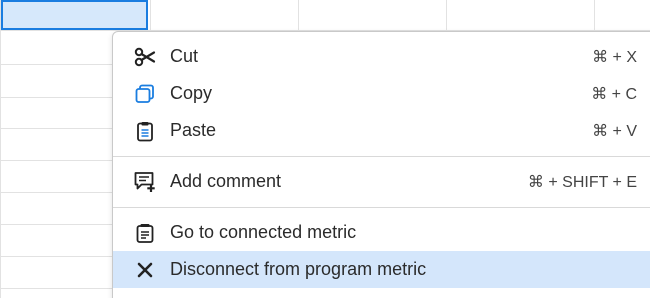  Describe the element at coordinates (381, 56) in the screenshot. I see `menu-item-cut: Cut ⌘ + X` at that location.